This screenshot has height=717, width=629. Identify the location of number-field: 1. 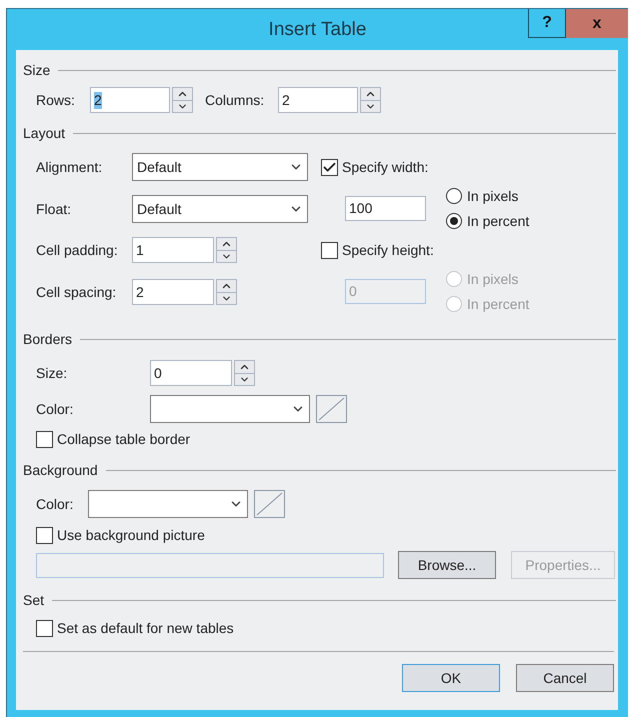
(173, 250).